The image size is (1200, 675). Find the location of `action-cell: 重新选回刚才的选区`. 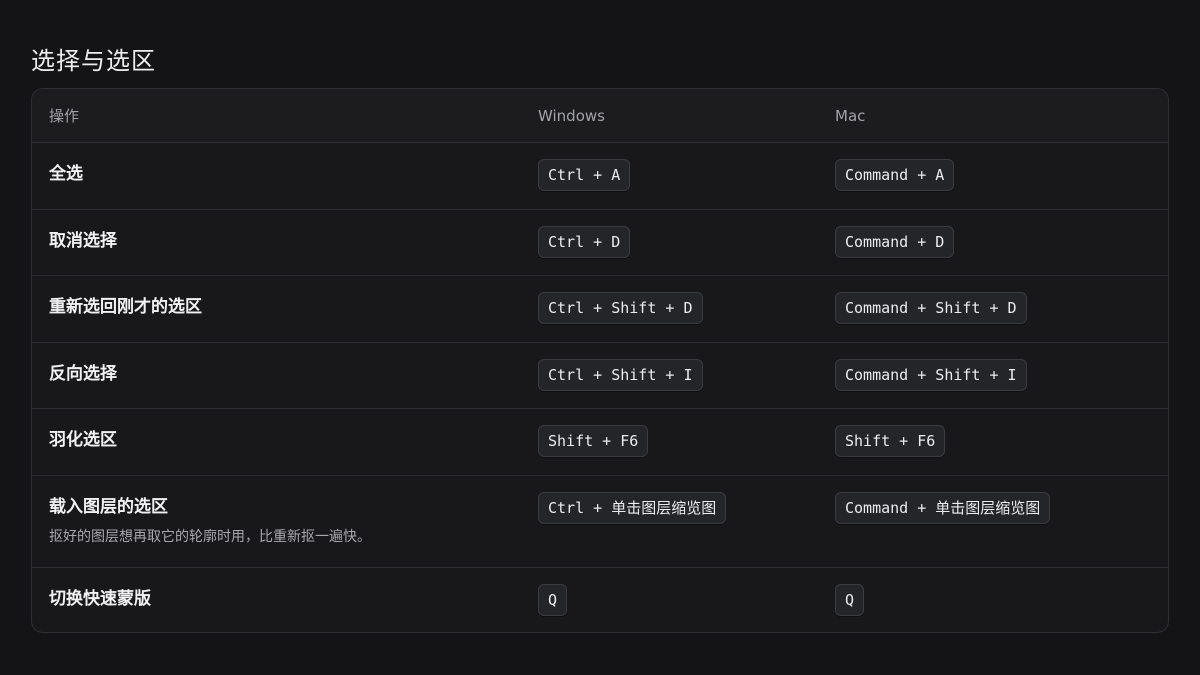

action-cell: 重新选回刚才的选区 is located at coordinates (285, 309).